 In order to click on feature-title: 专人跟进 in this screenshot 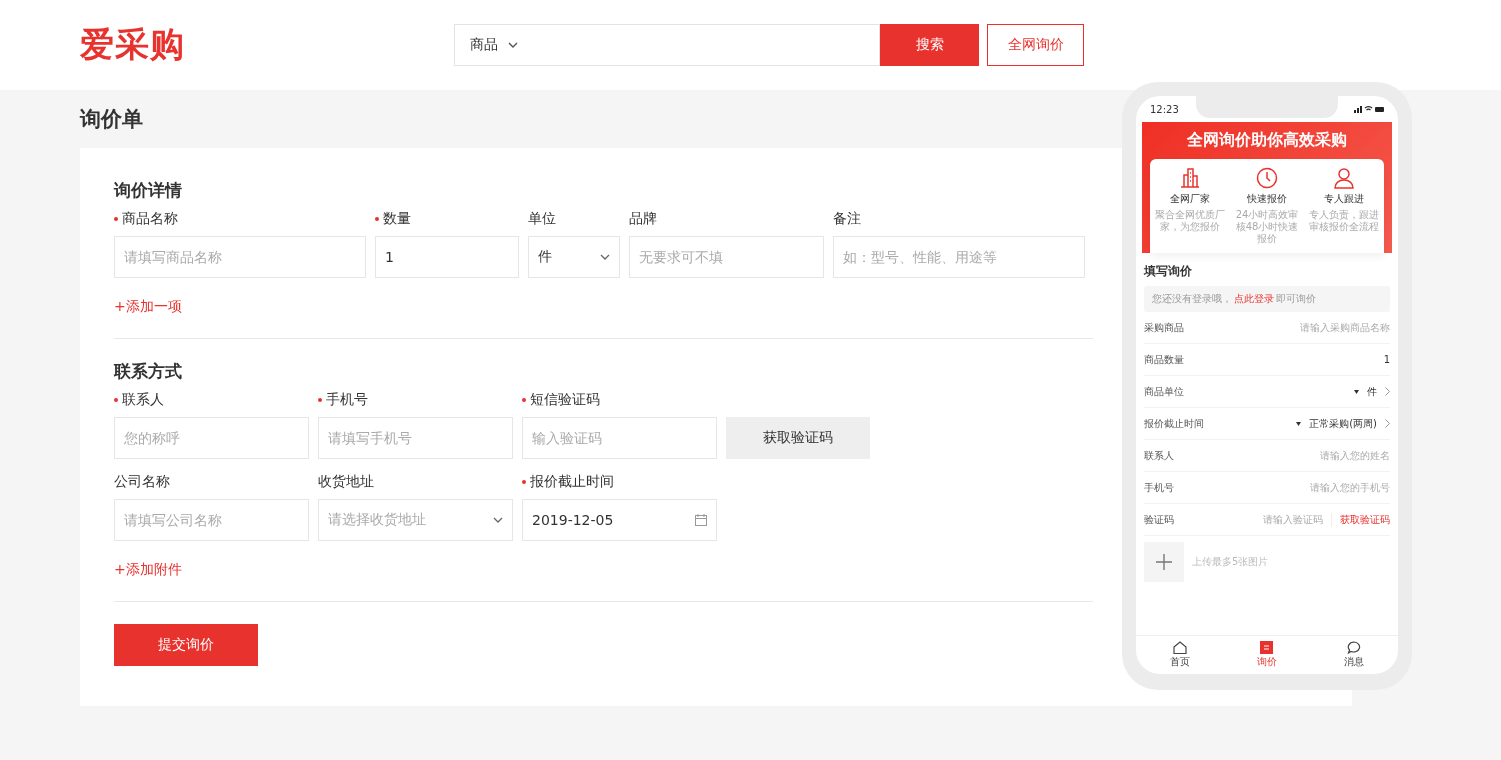, I will do `click(1343, 199)`.